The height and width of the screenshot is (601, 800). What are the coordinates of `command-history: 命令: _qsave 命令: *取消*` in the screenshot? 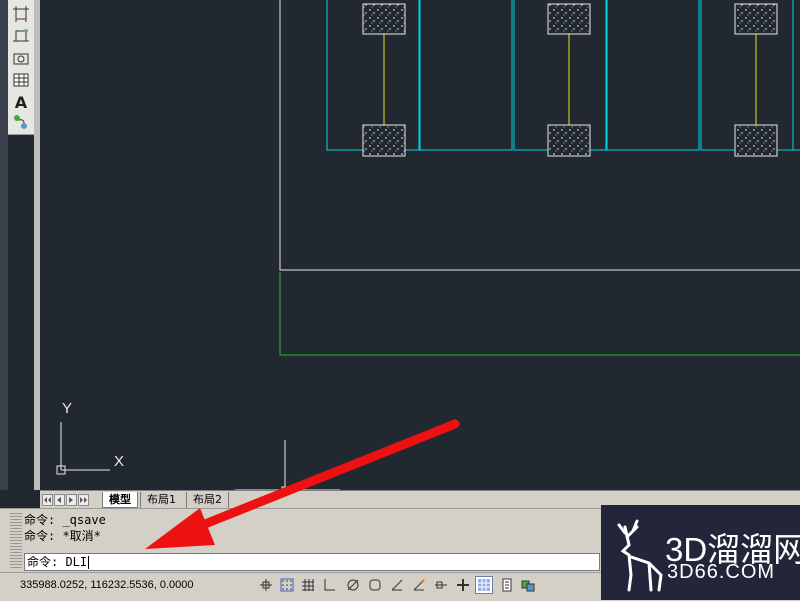 It's located at (314, 531).